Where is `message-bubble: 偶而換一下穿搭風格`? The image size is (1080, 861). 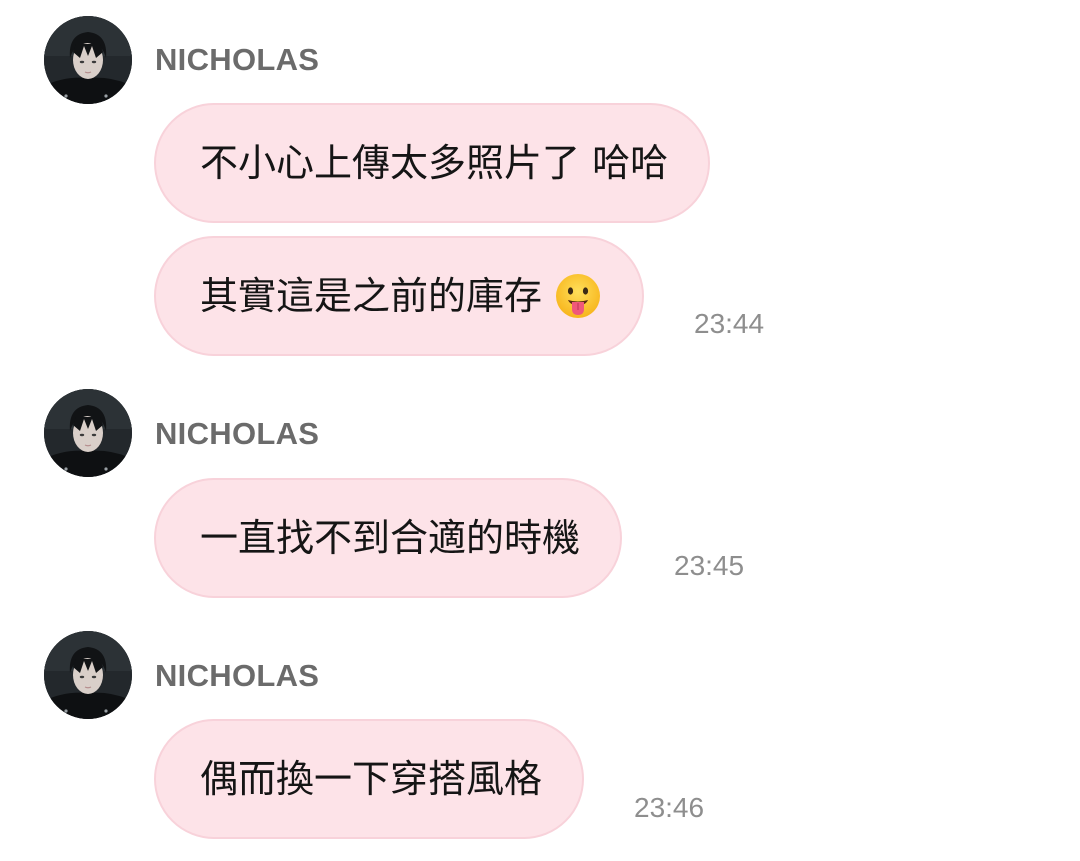
message-bubble: 偶而換一下穿搭風格 is located at coordinates (369, 779).